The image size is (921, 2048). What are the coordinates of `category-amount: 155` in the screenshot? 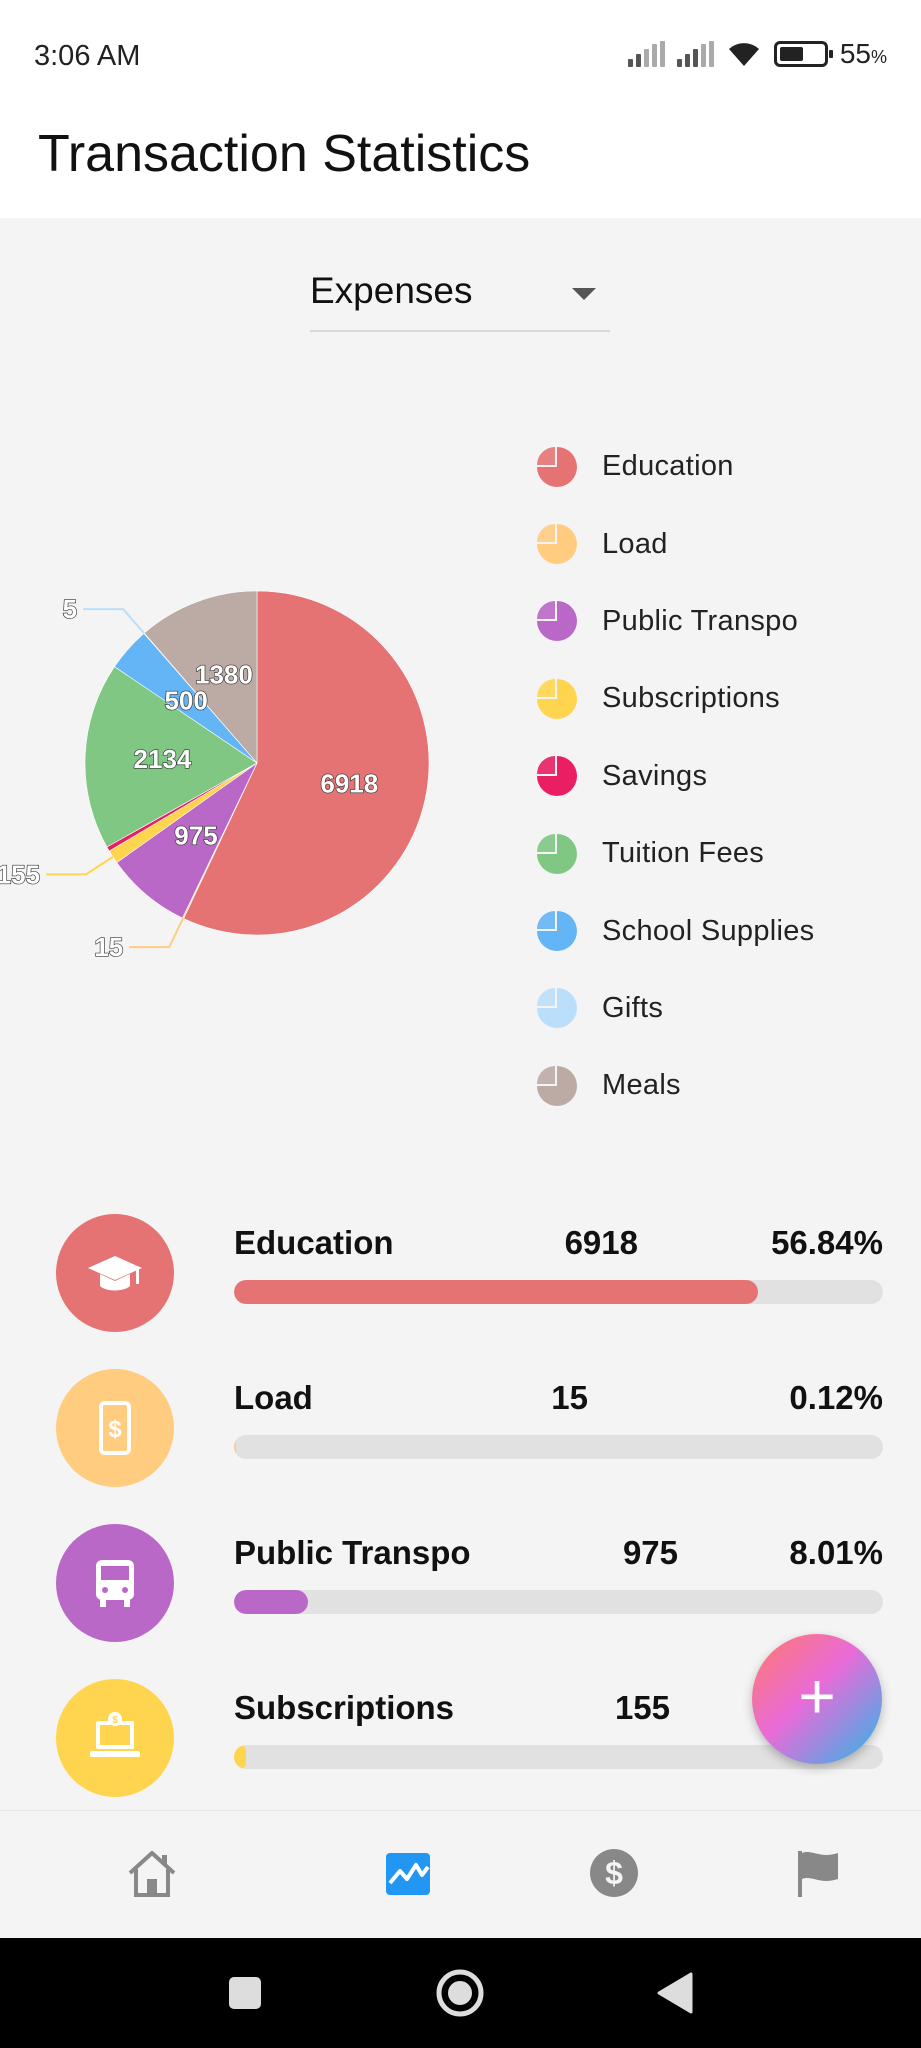 It's located at (642, 1707).